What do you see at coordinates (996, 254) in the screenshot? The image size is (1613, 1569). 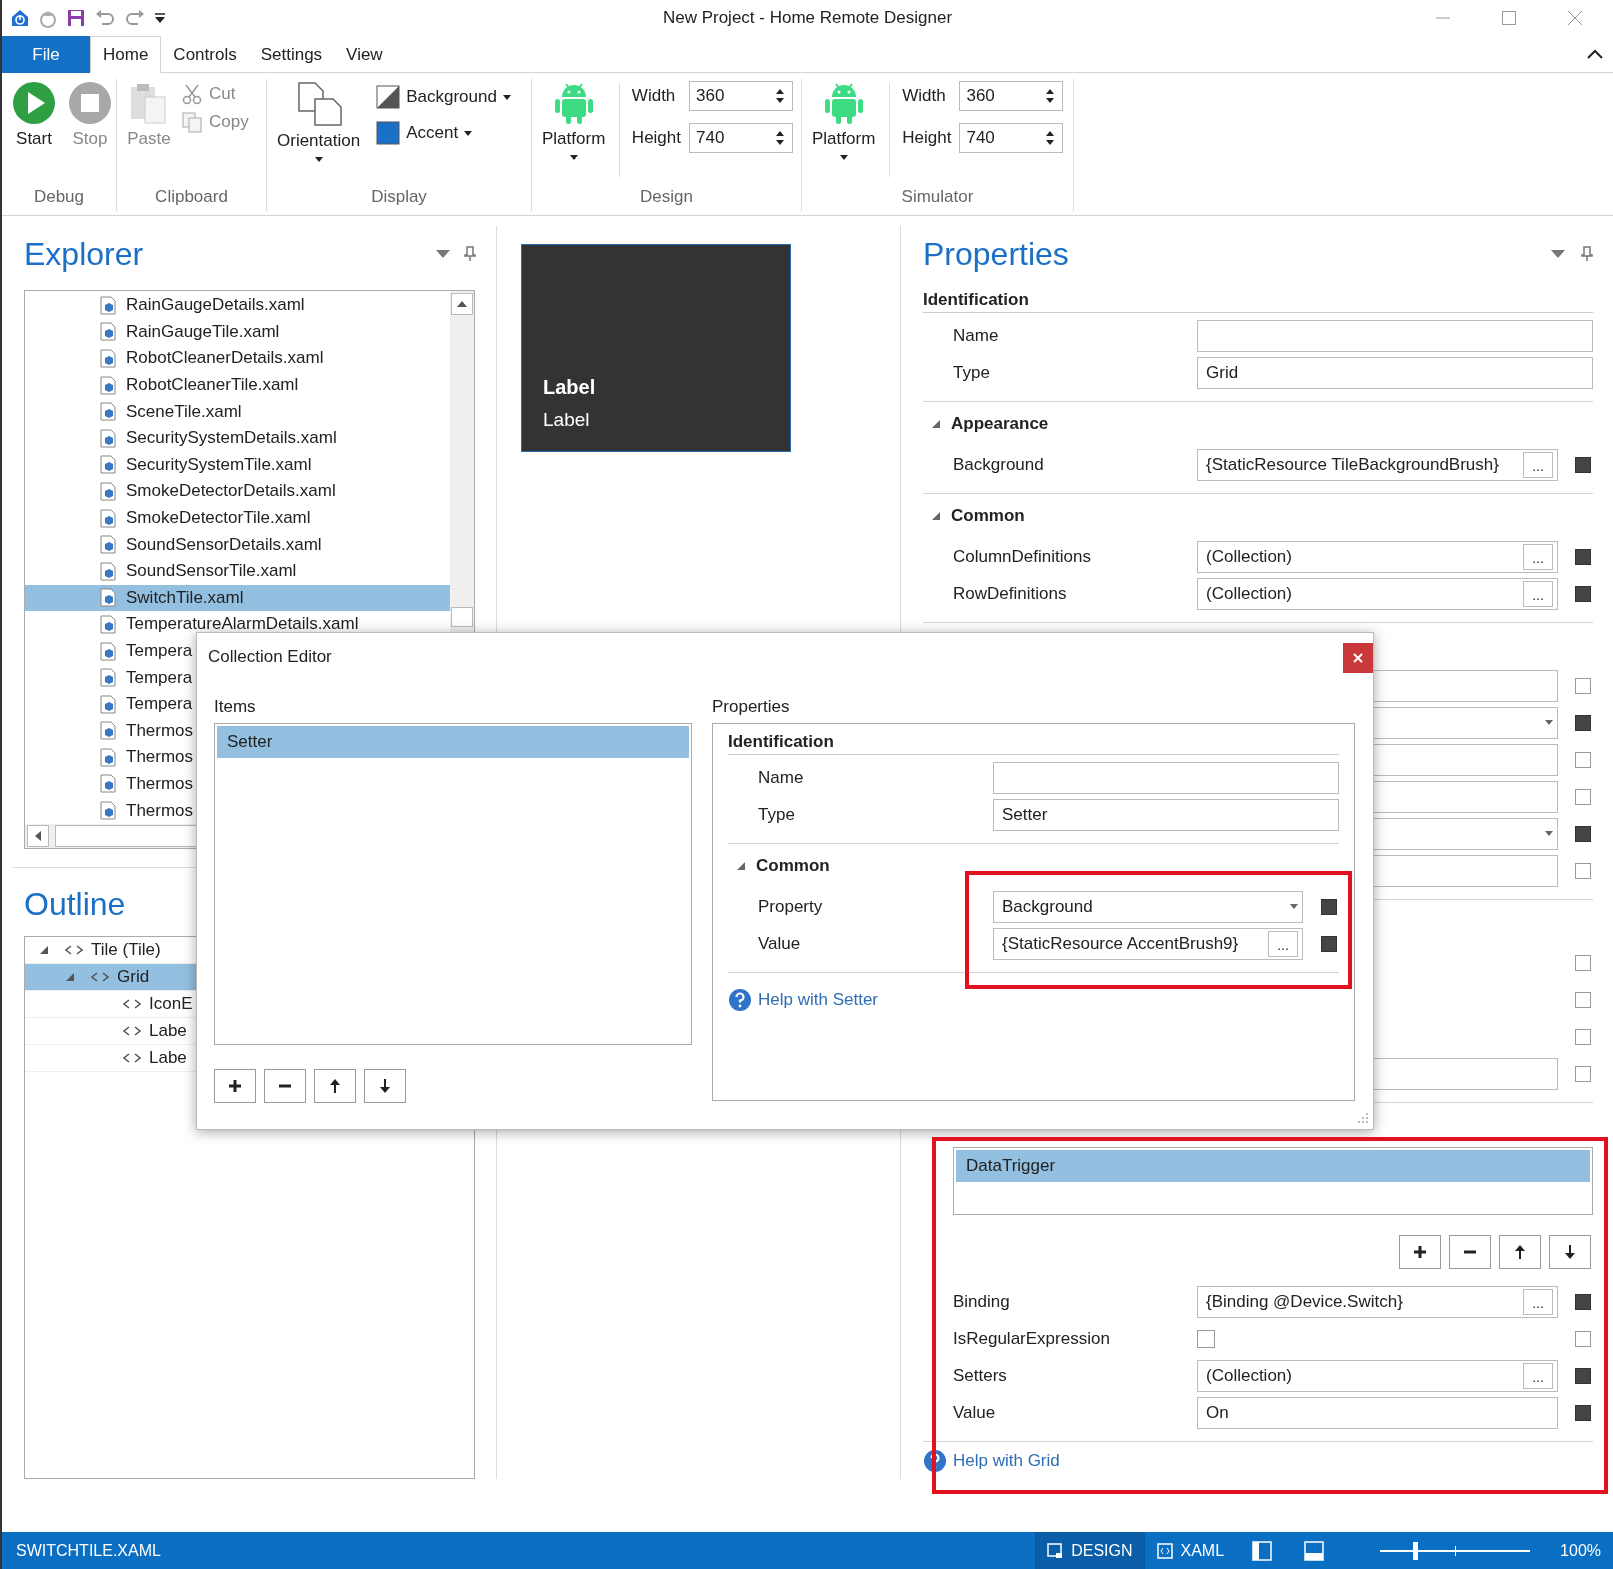 I see `panel-title: Properties` at bounding box center [996, 254].